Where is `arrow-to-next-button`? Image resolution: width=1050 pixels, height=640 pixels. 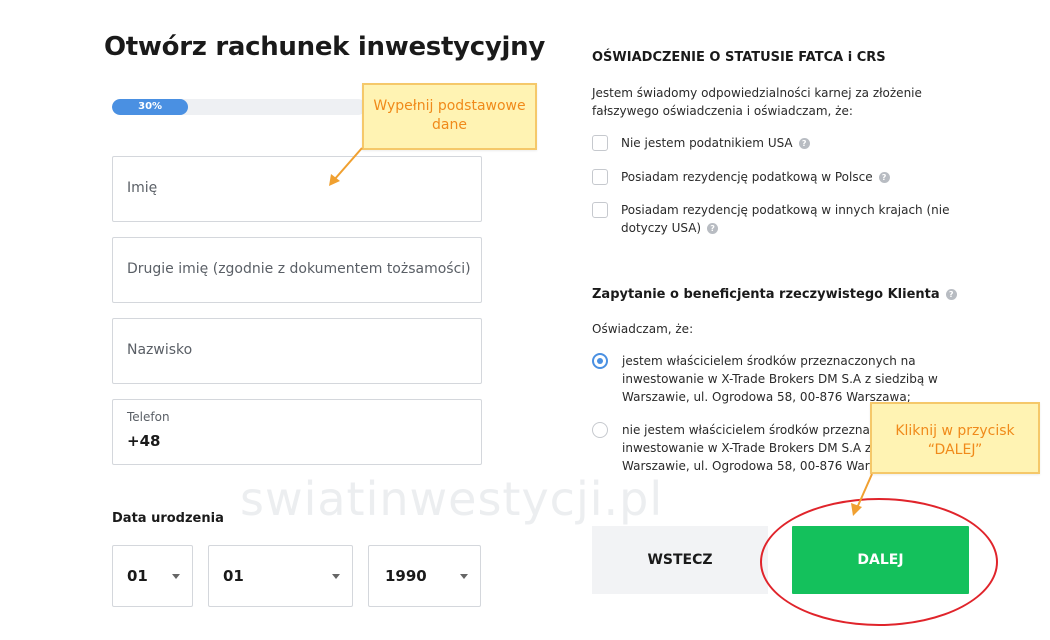
arrow-to-next-button is located at coordinates (862, 494).